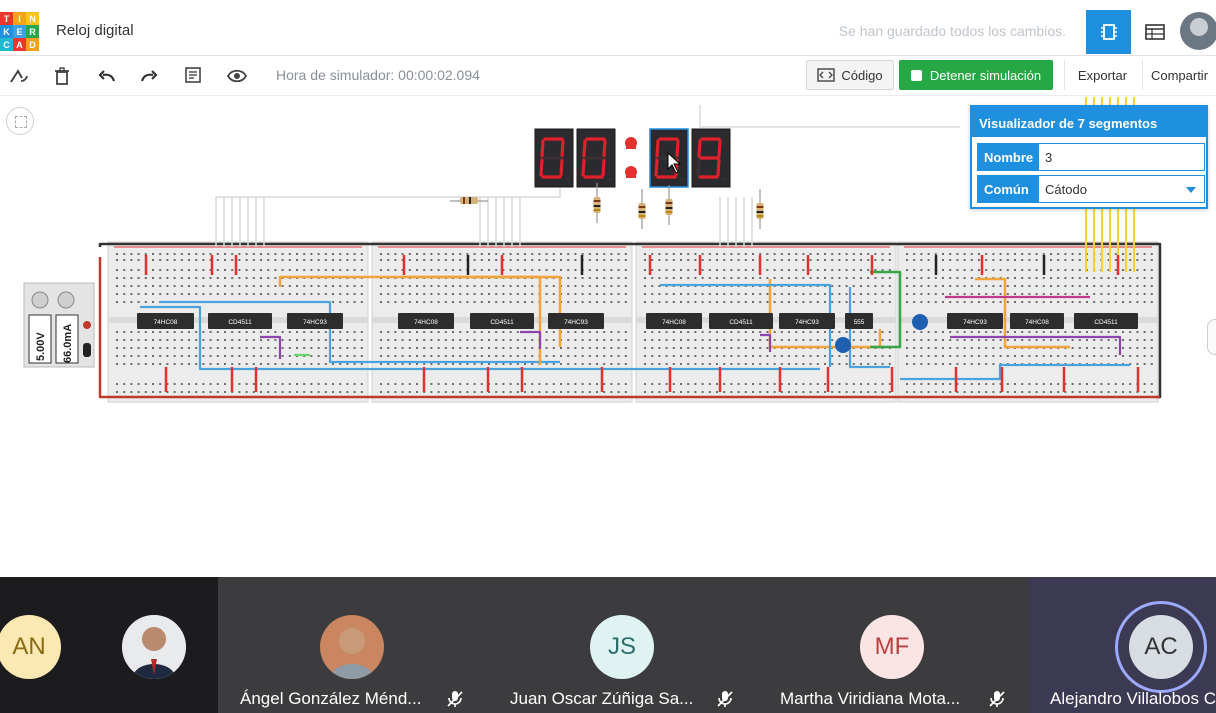  I want to click on logo-letter: A, so click(19, 44).